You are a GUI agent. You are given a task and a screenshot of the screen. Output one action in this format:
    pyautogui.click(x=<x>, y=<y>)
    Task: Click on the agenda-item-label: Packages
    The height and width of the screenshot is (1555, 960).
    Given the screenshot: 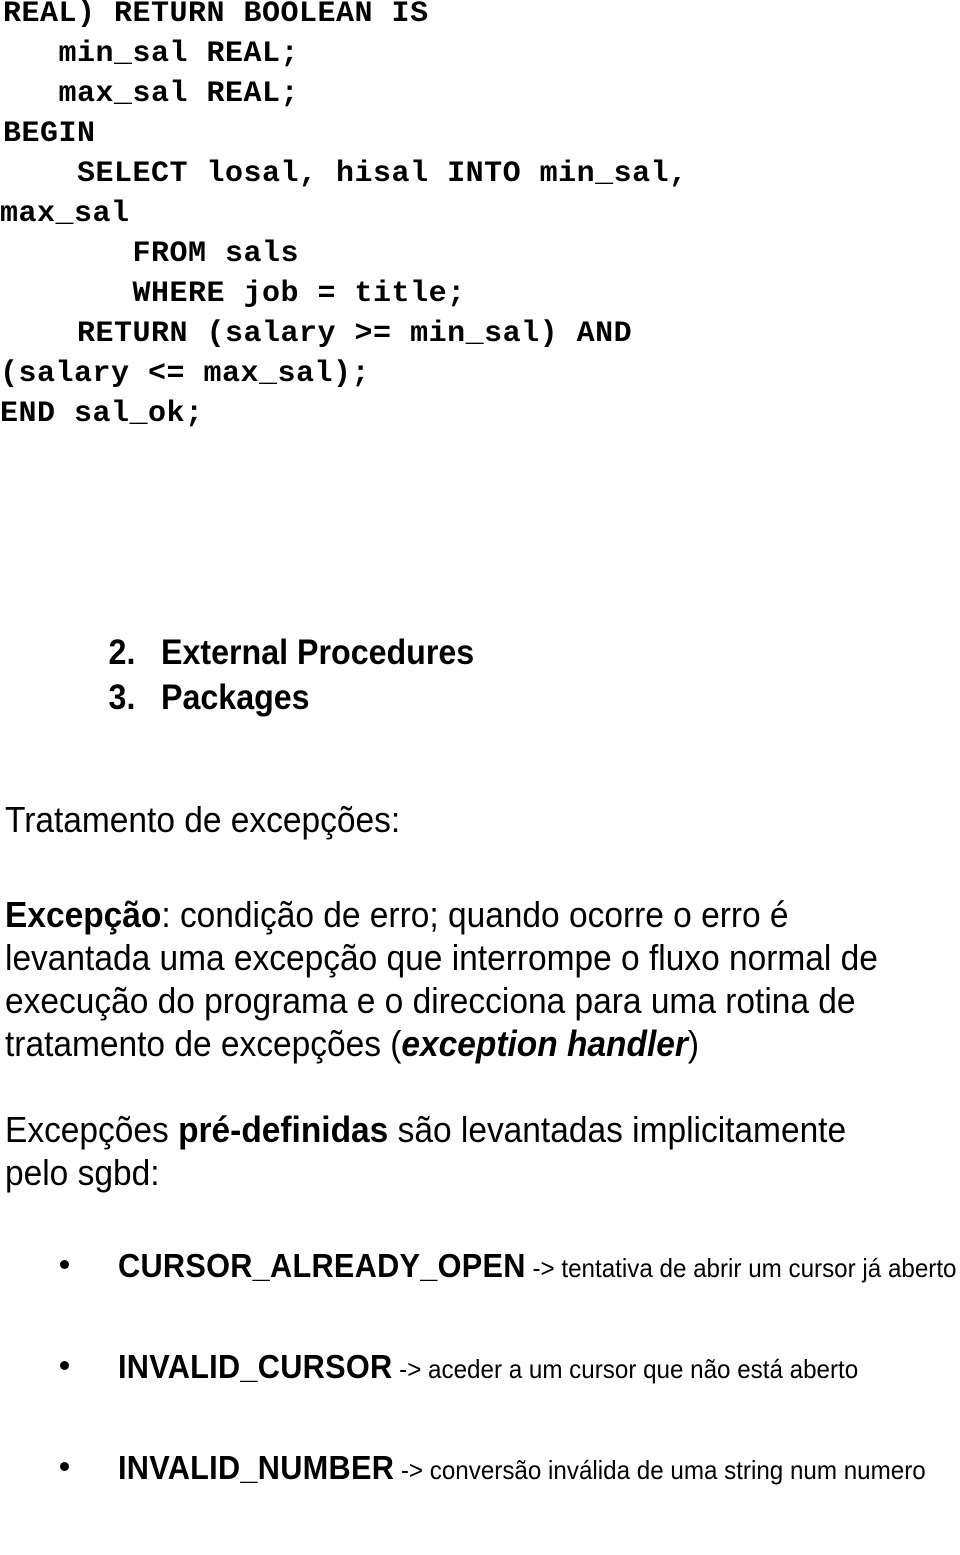 What is the action you would take?
    pyautogui.click(x=235, y=697)
    